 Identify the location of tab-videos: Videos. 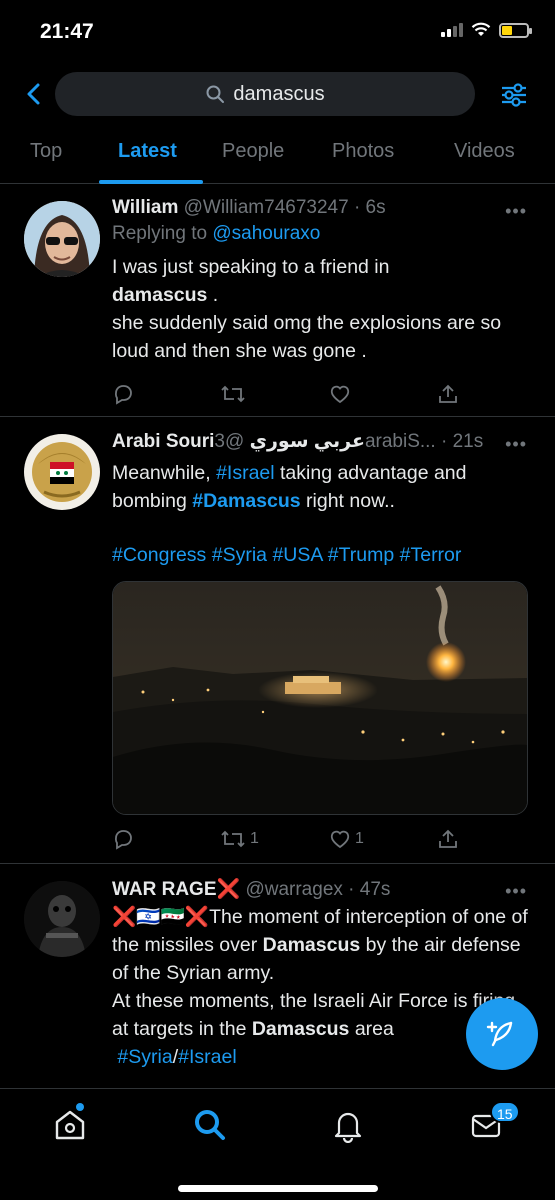
(484, 151).